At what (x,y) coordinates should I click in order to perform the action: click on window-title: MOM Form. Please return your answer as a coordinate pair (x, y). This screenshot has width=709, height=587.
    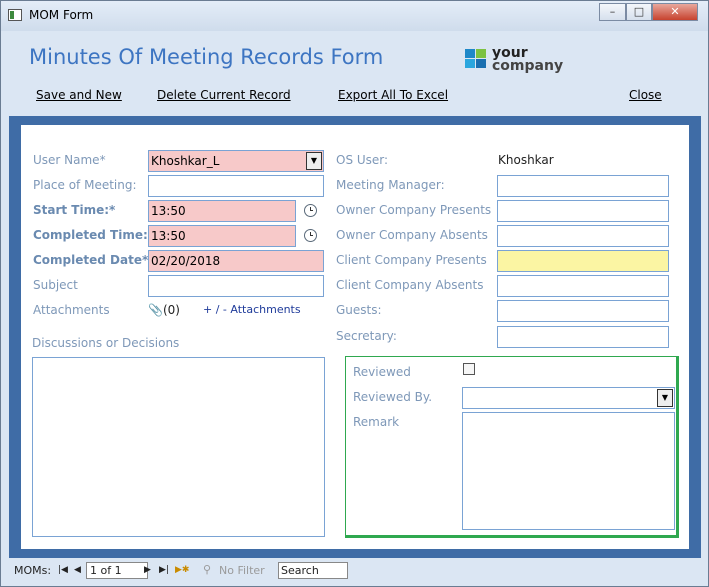
    Looking at the image, I should click on (61, 15).